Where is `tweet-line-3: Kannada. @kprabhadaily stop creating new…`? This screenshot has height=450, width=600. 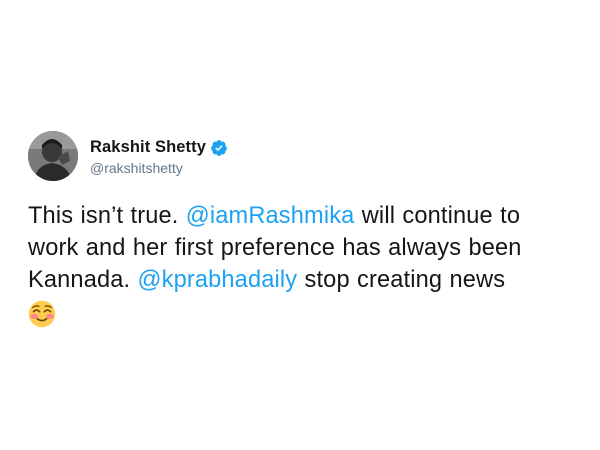 tweet-line-3: Kannada. @kprabhadaily stop creating new… is located at coordinates (304, 280).